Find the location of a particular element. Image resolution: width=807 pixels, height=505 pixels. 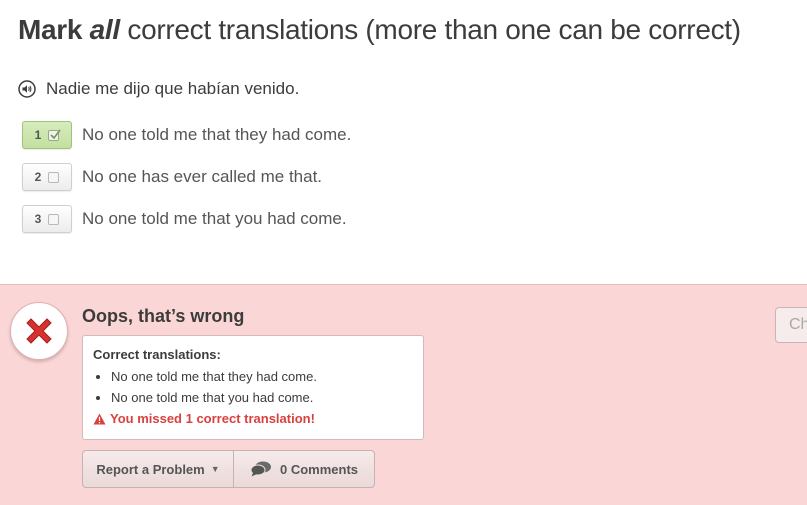

title-mark: Mark is located at coordinates (50, 29).